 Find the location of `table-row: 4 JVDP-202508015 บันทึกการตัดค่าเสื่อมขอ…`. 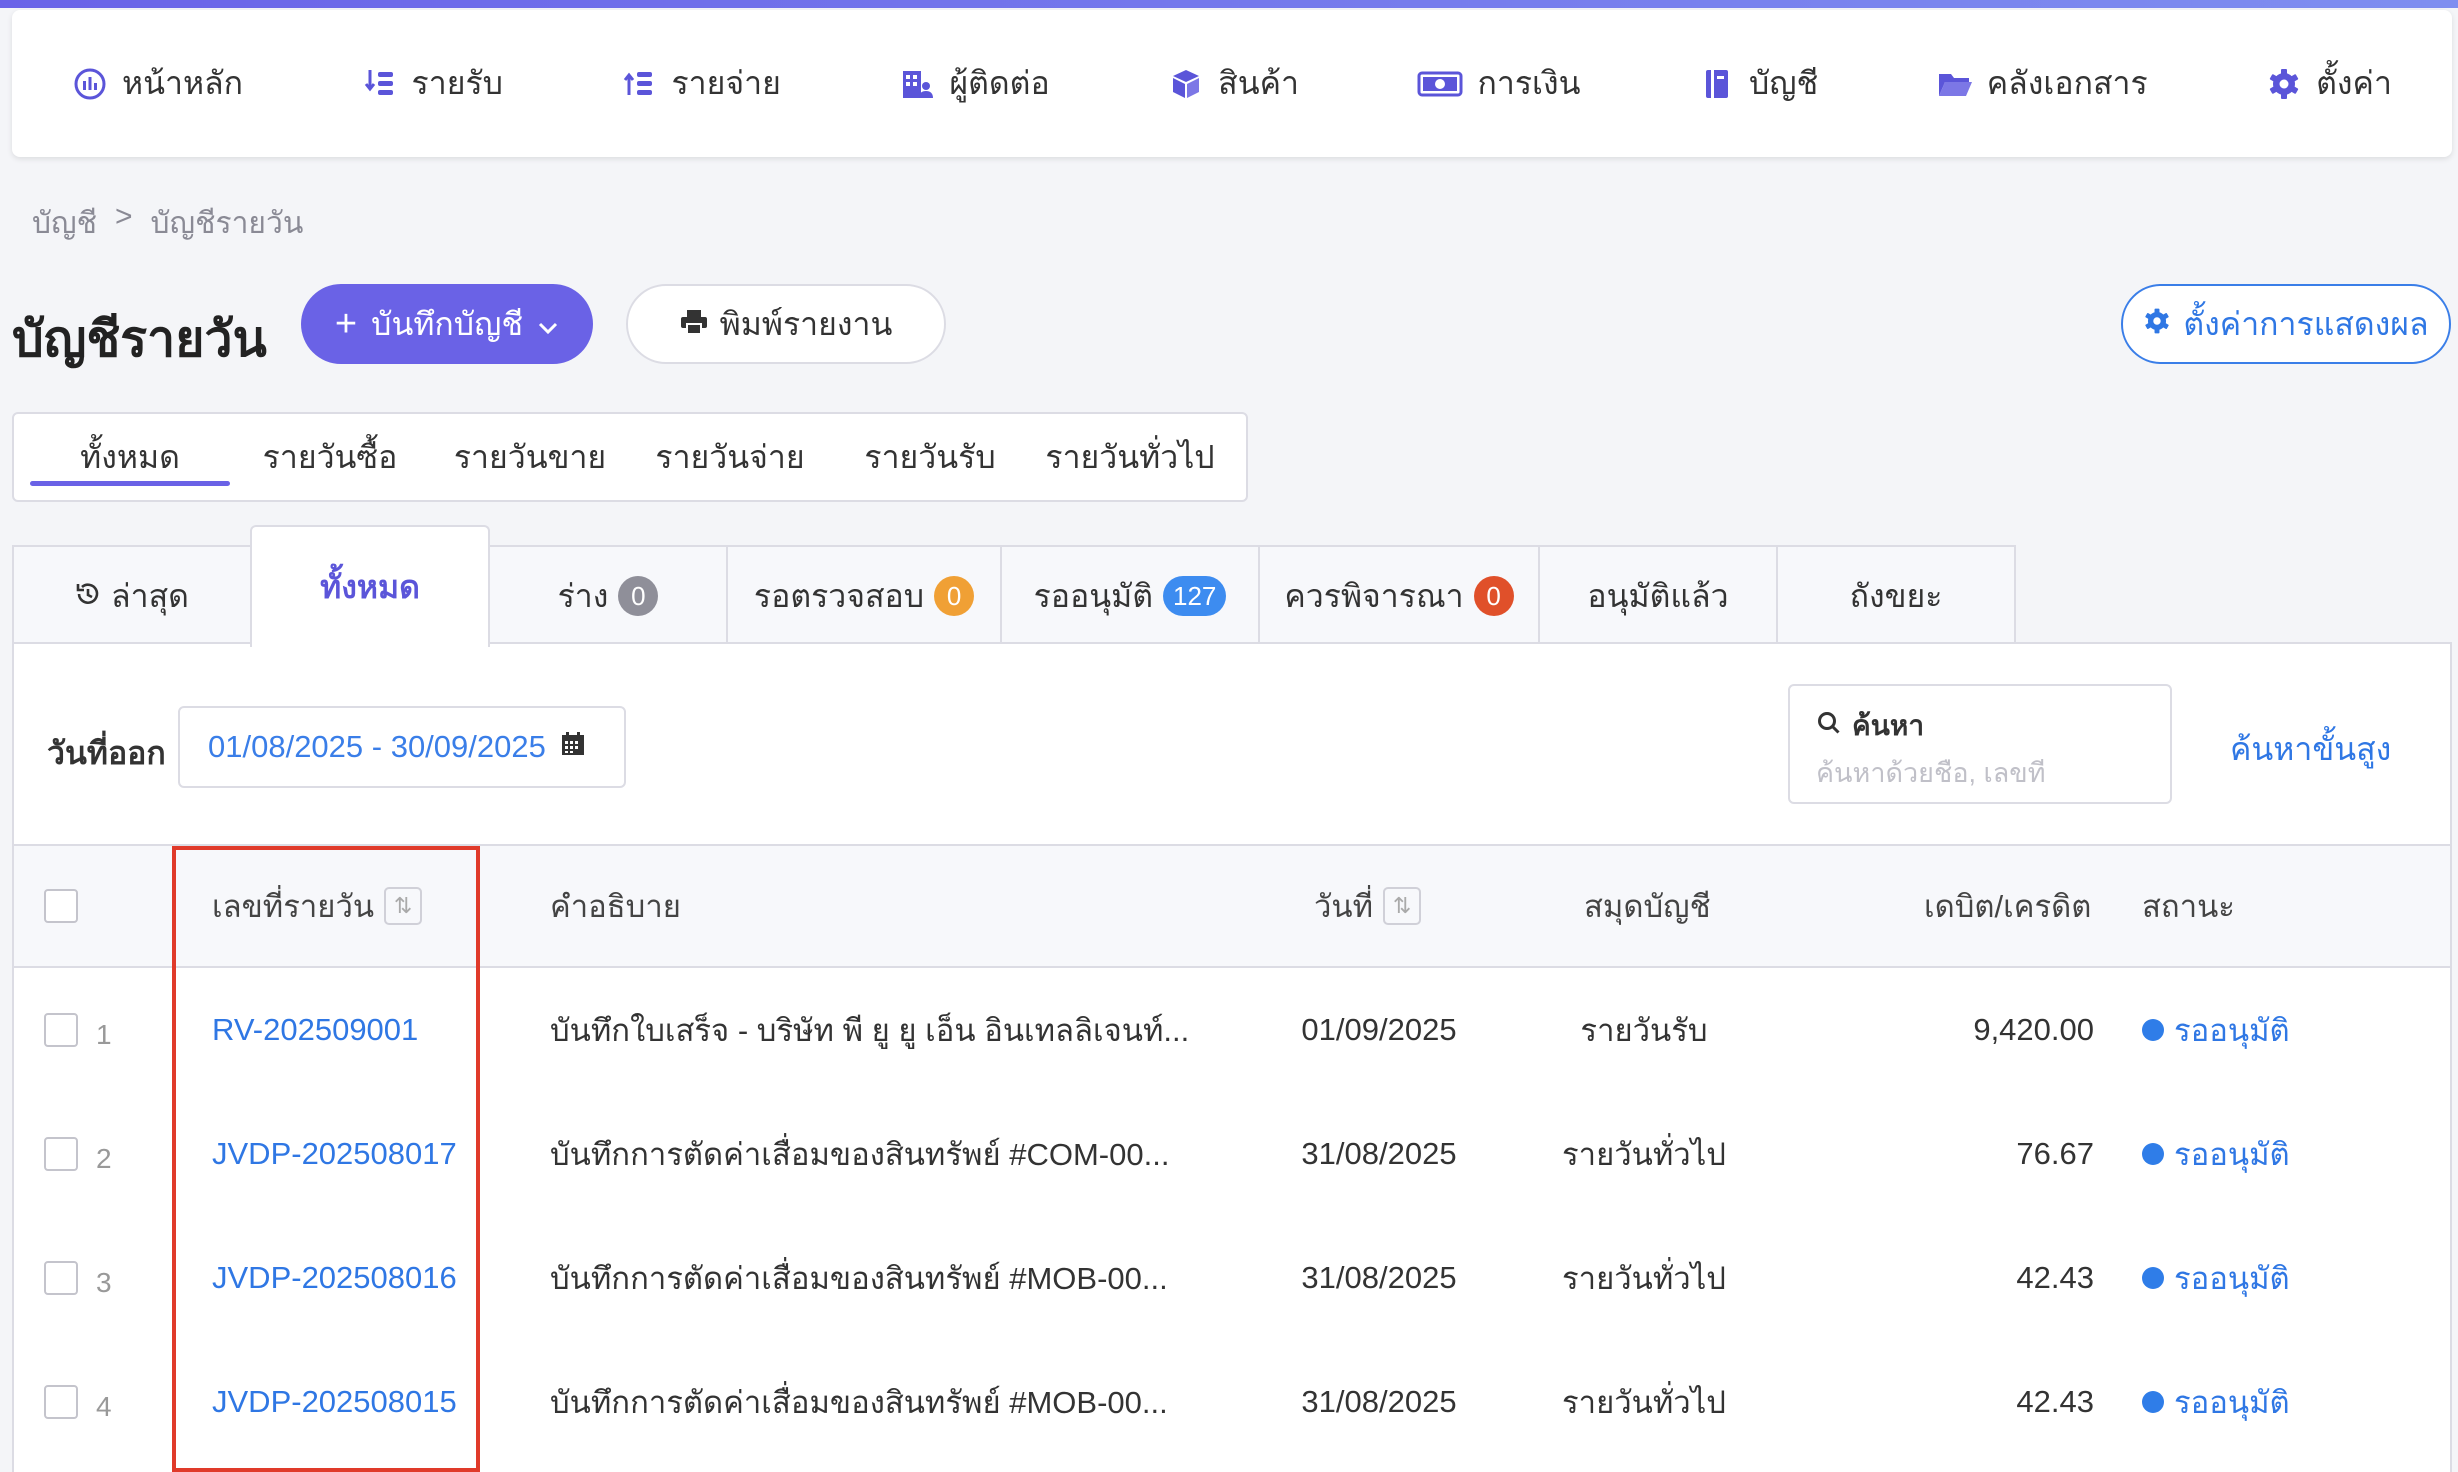

table-row: 4 JVDP-202508015 บันทึกการตัดค่าเสื่อมขอ… is located at coordinates (1232, 1402).